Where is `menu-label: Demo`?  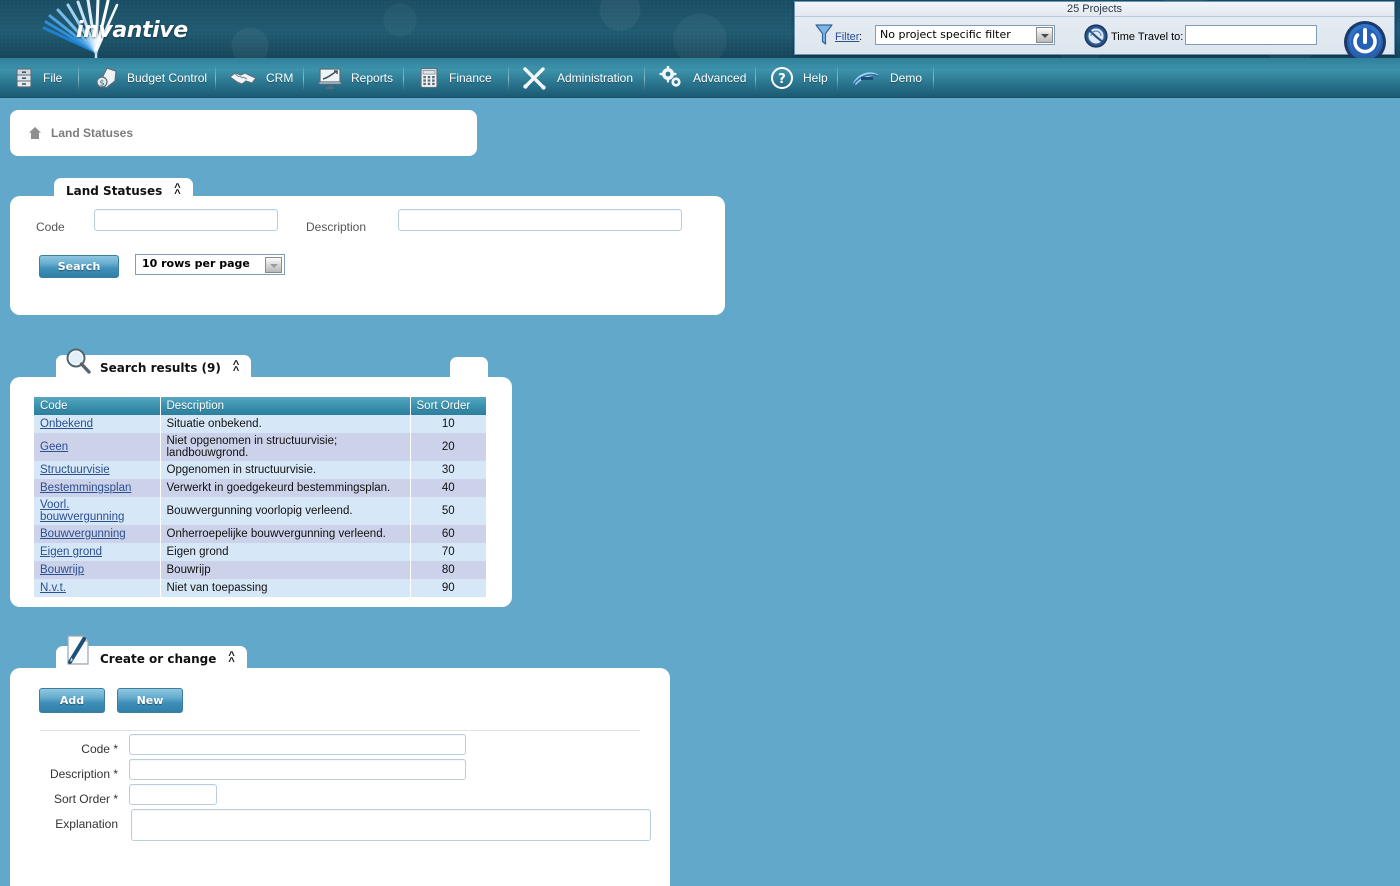
menu-label: Demo is located at coordinates (906, 78).